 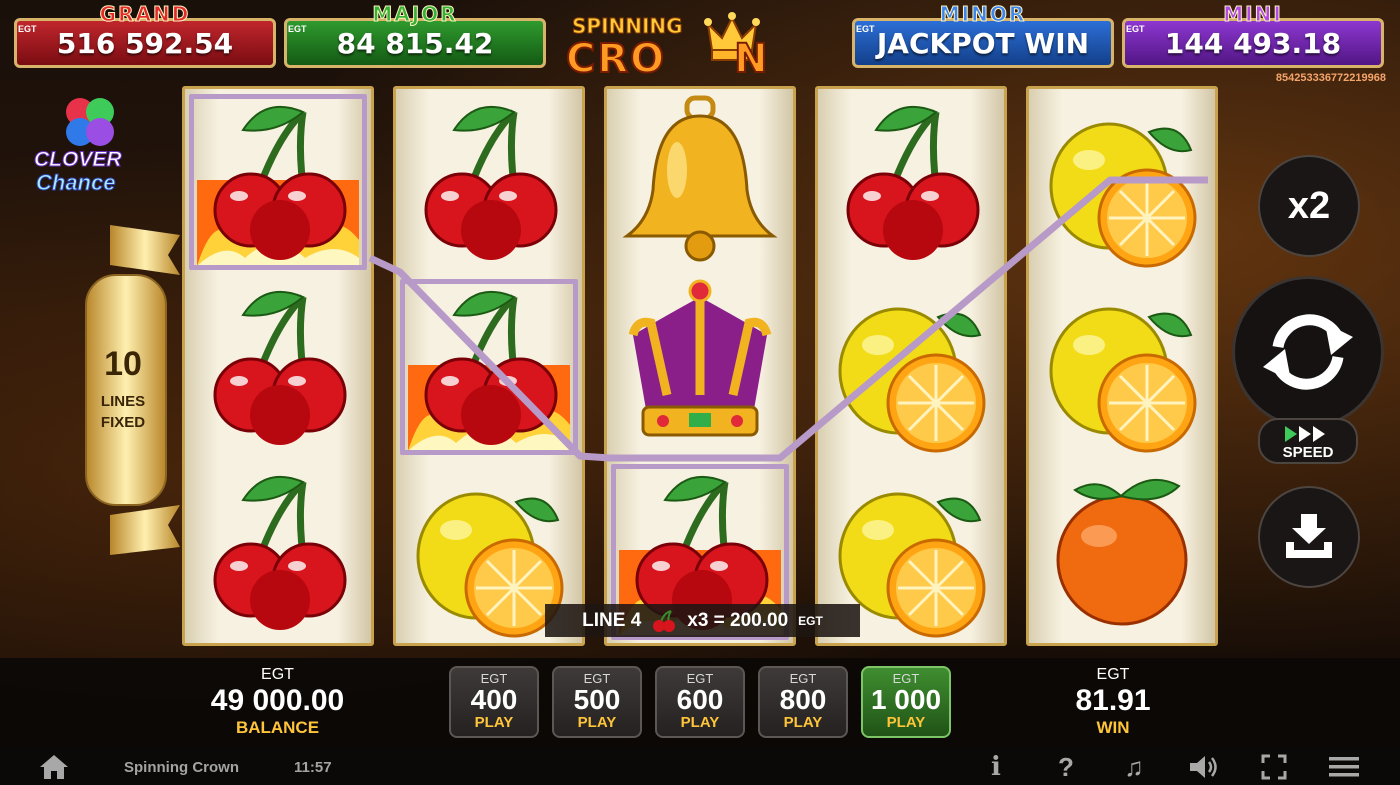 I want to click on clock: 11:57, so click(x=313, y=767).